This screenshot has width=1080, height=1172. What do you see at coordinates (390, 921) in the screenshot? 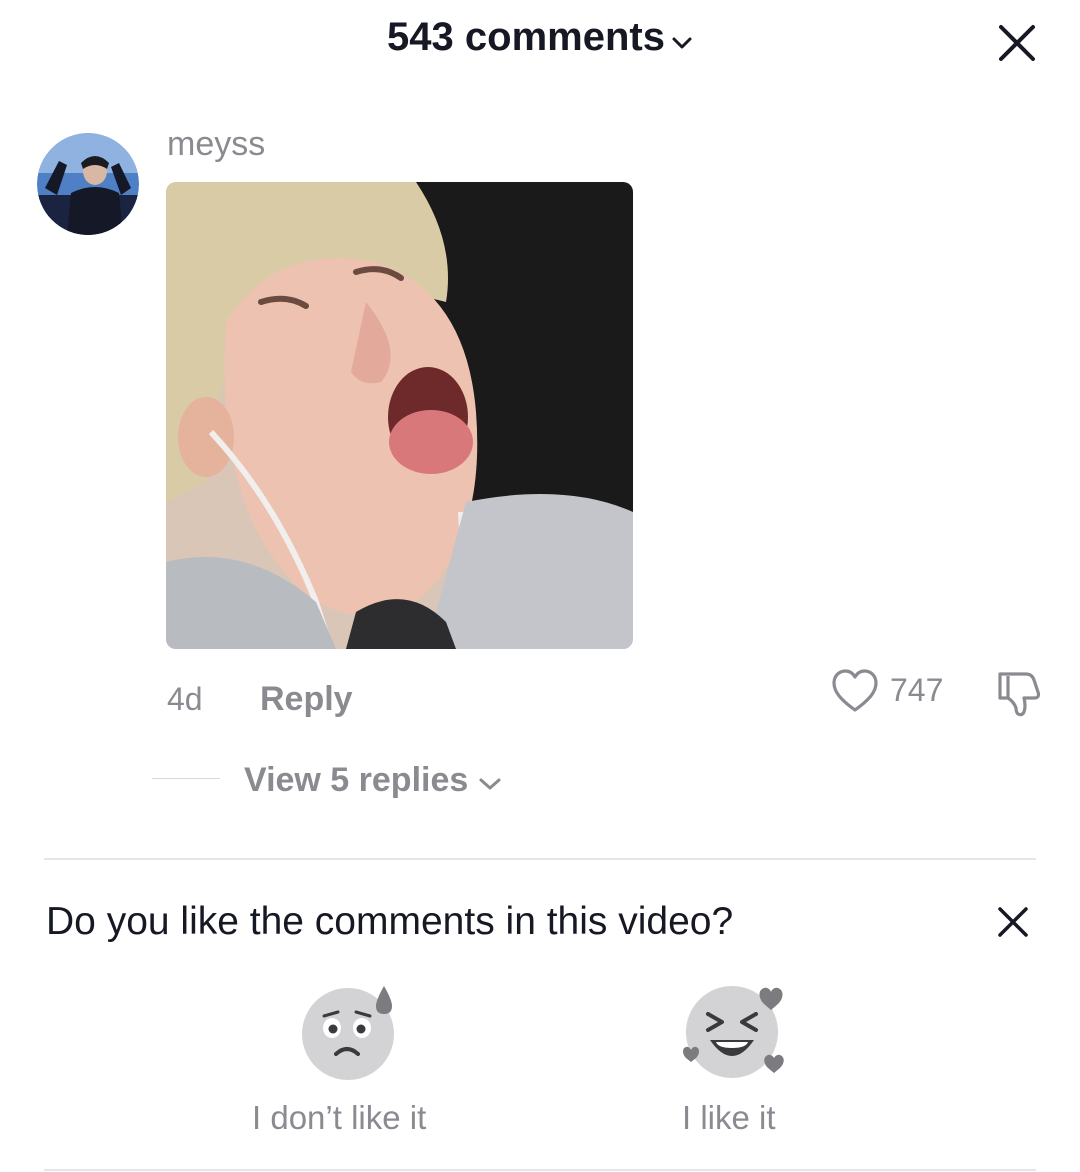
I see `survey-question: Do you like the comments in this video?` at bounding box center [390, 921].